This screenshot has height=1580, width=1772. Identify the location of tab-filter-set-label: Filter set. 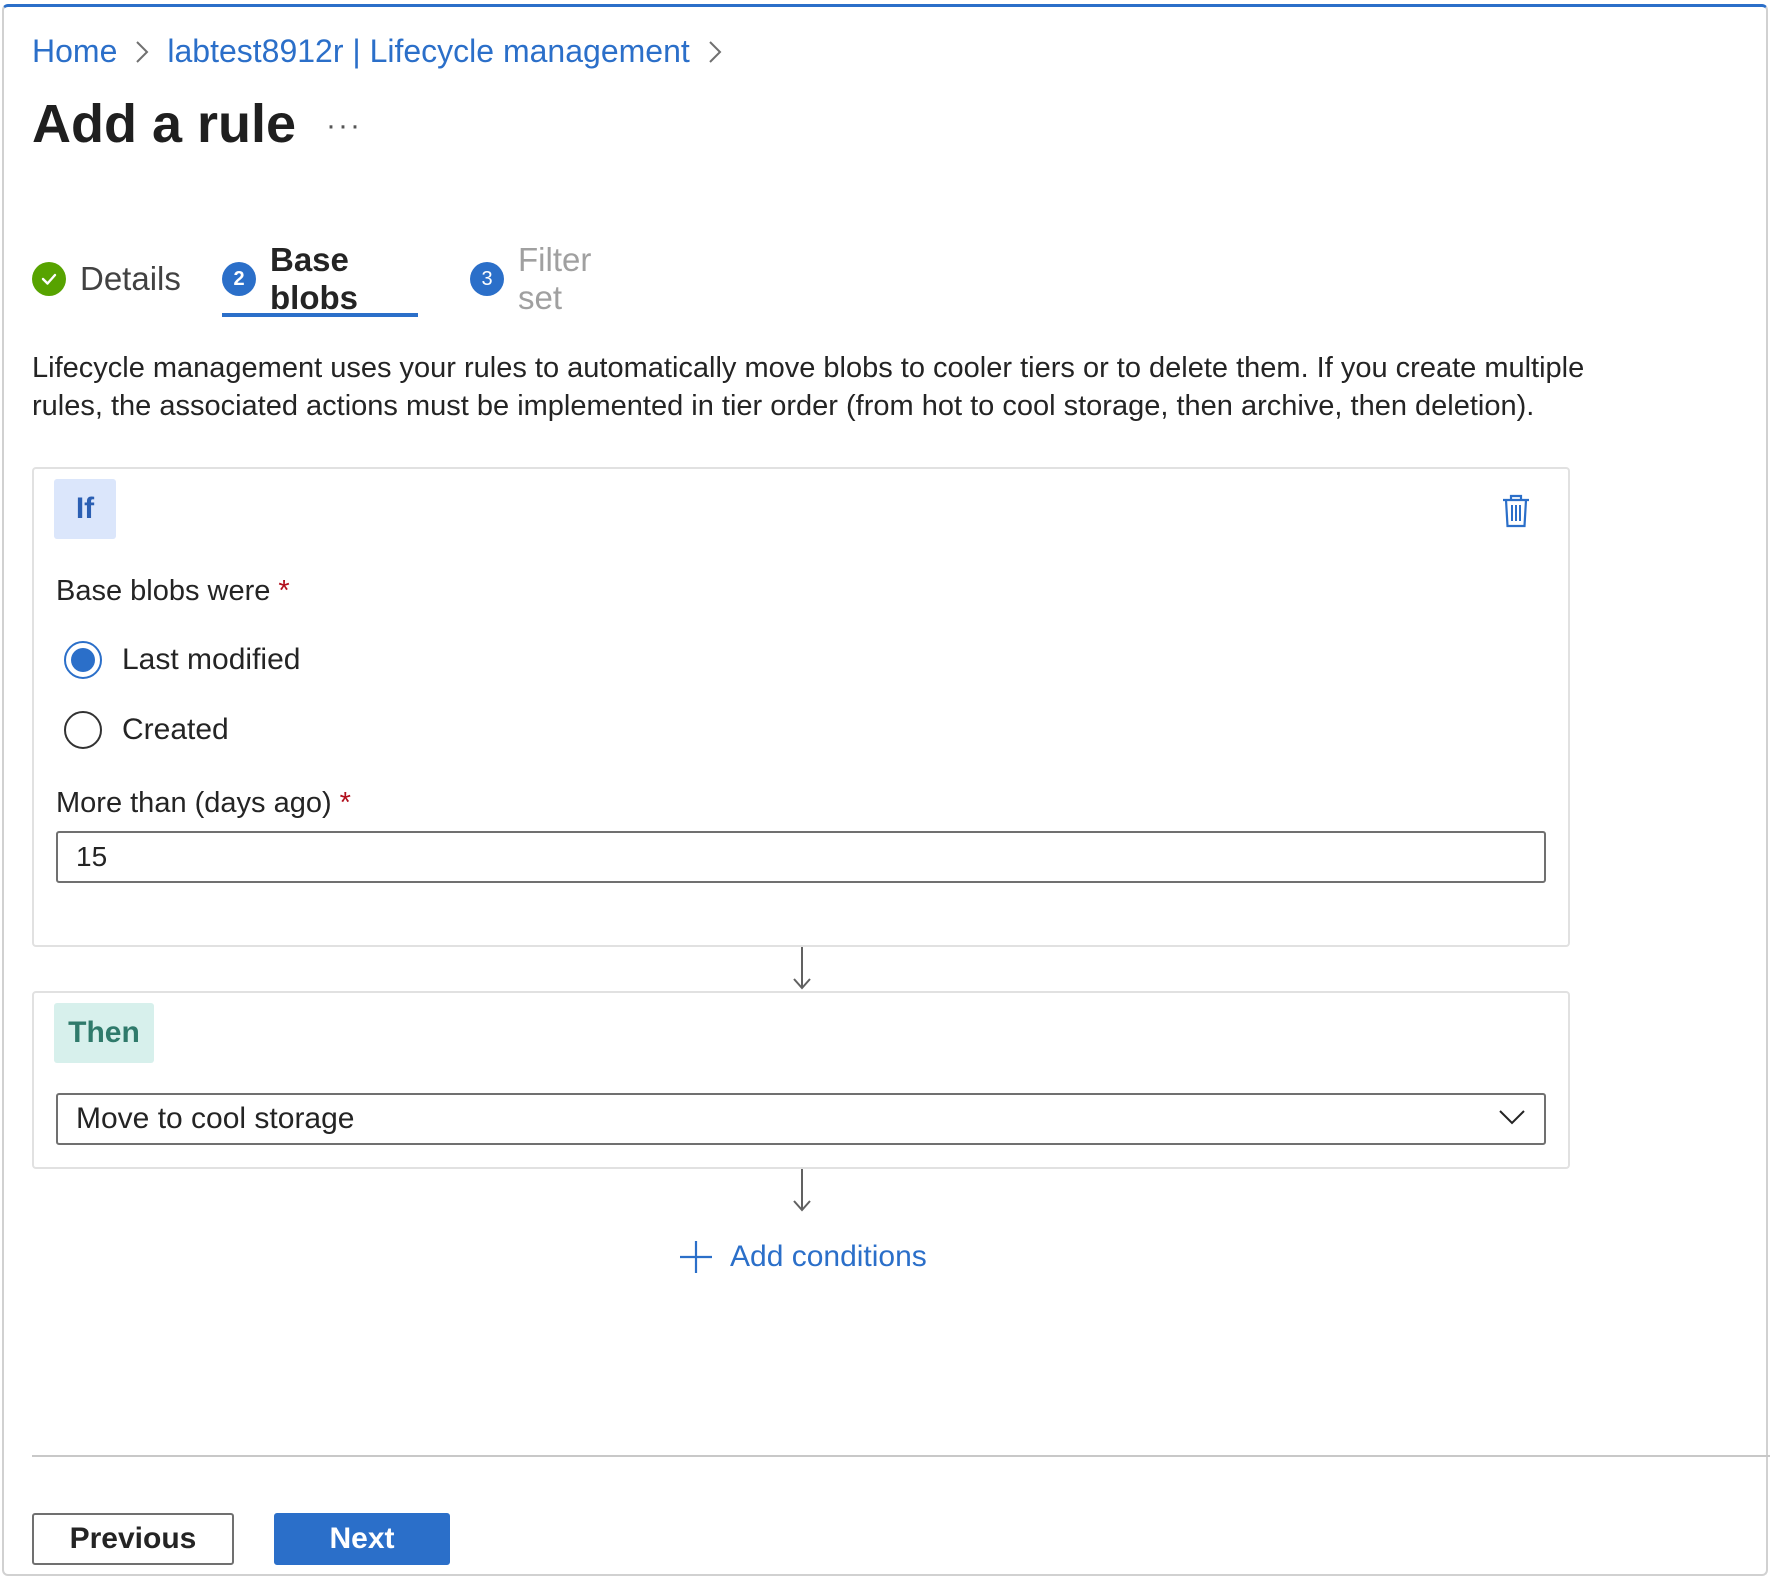
(555, 278).